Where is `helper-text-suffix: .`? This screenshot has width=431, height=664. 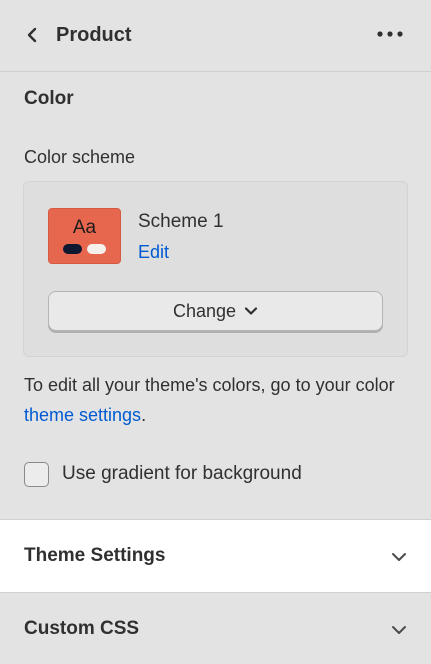
helper-text-suffix: . is located at coordinates (144, 415).